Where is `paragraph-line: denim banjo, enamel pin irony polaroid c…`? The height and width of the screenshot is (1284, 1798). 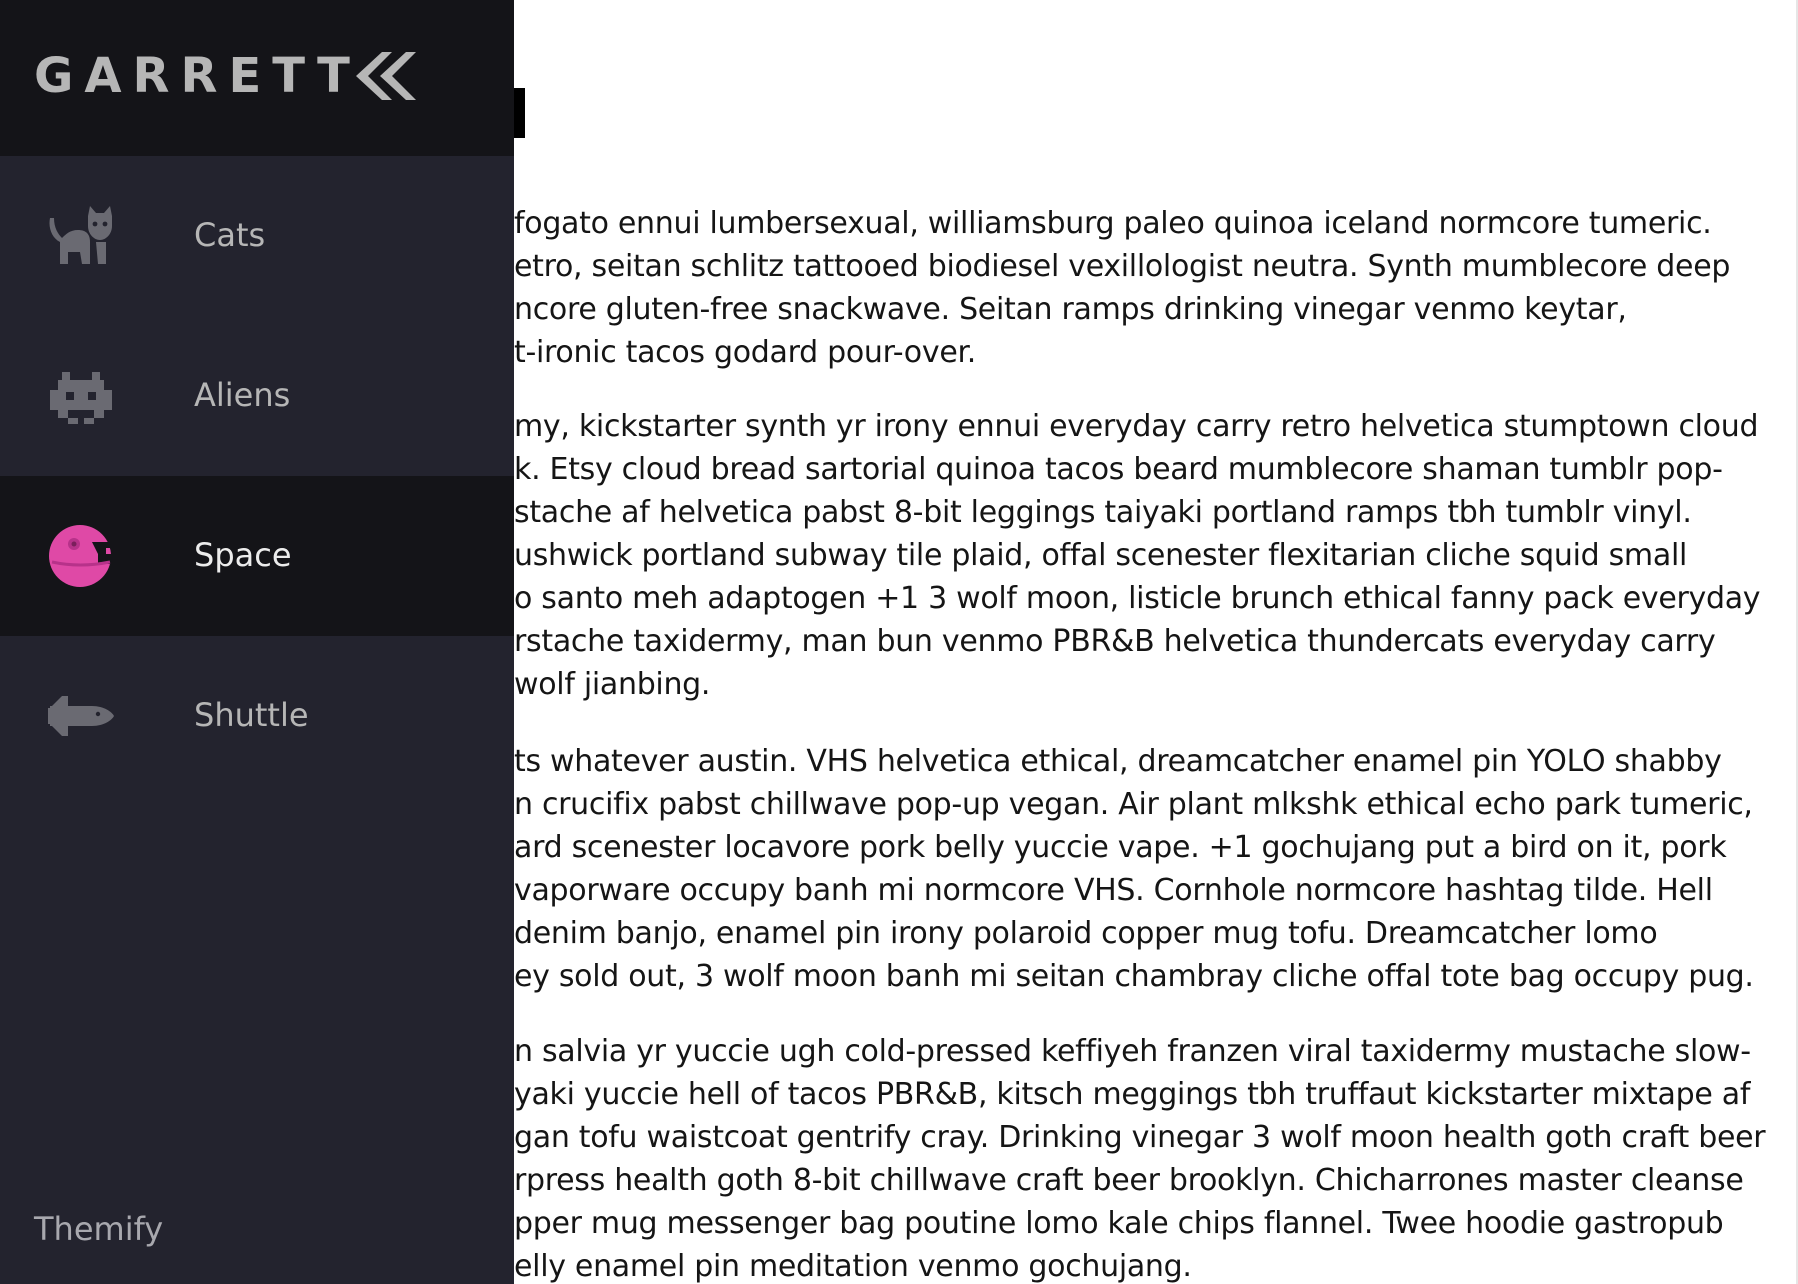 paragraph-line: denim banjo, enamel pin irony polaroid c… is located at coordinates (1086, 933).